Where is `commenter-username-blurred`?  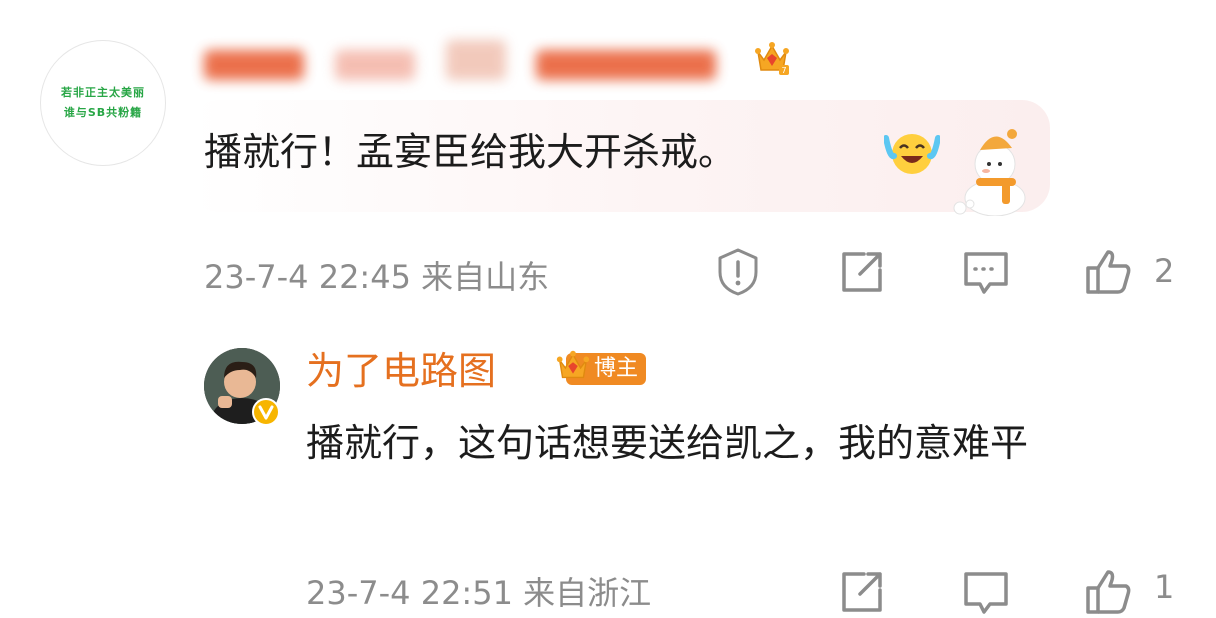 commenter-username-blurred is located at coordinates (474, 63).